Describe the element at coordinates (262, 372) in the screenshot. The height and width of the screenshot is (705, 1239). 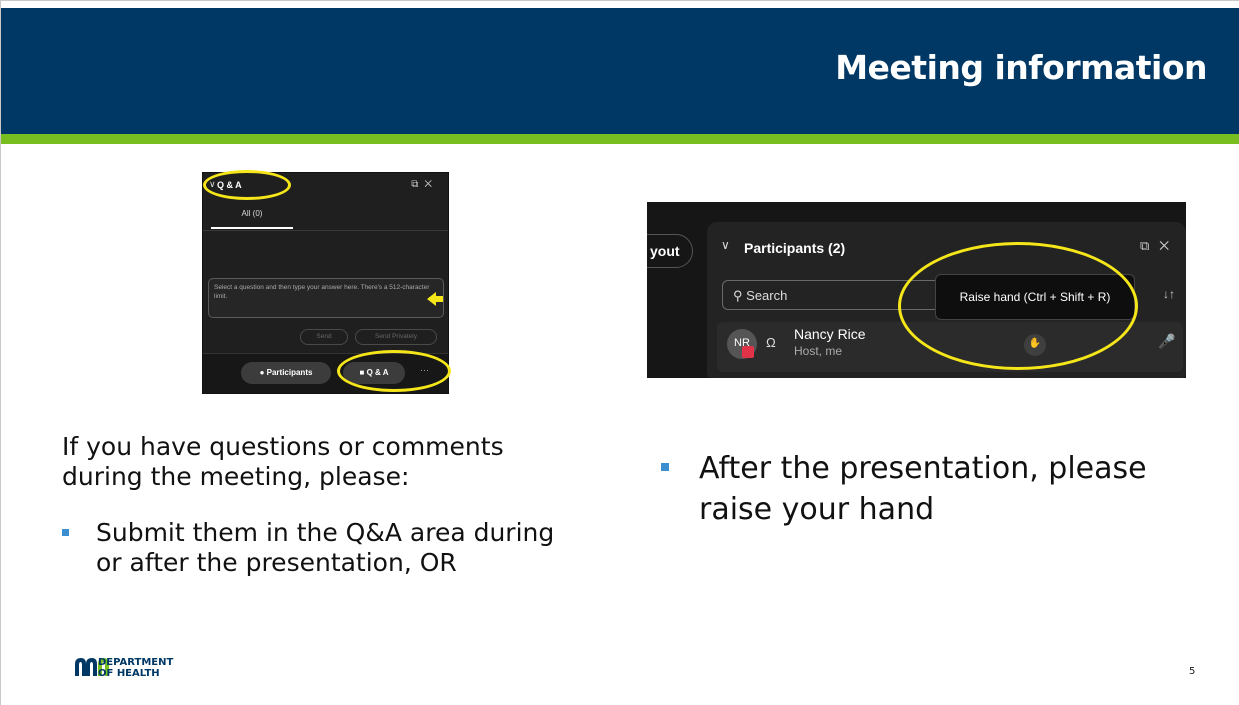
I see `people-icon: ●` at that location.